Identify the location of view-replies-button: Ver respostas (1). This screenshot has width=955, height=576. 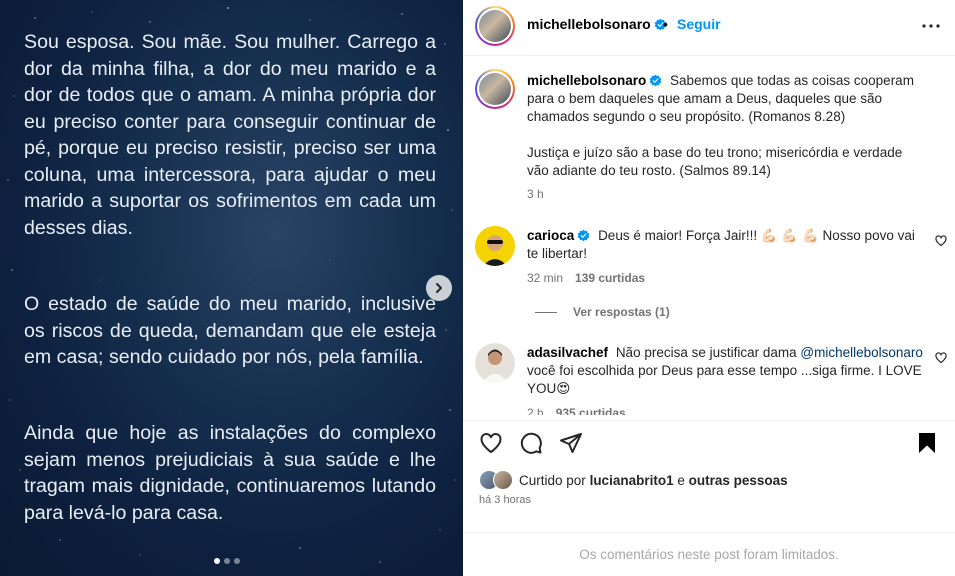
(602, 312).